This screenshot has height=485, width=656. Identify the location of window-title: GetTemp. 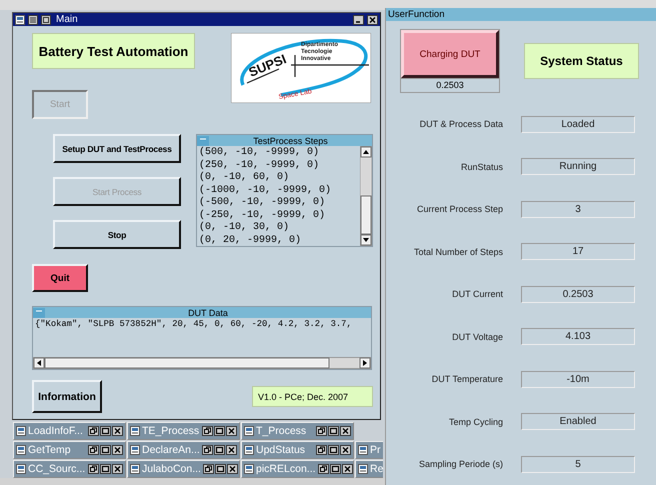
(50, 450).